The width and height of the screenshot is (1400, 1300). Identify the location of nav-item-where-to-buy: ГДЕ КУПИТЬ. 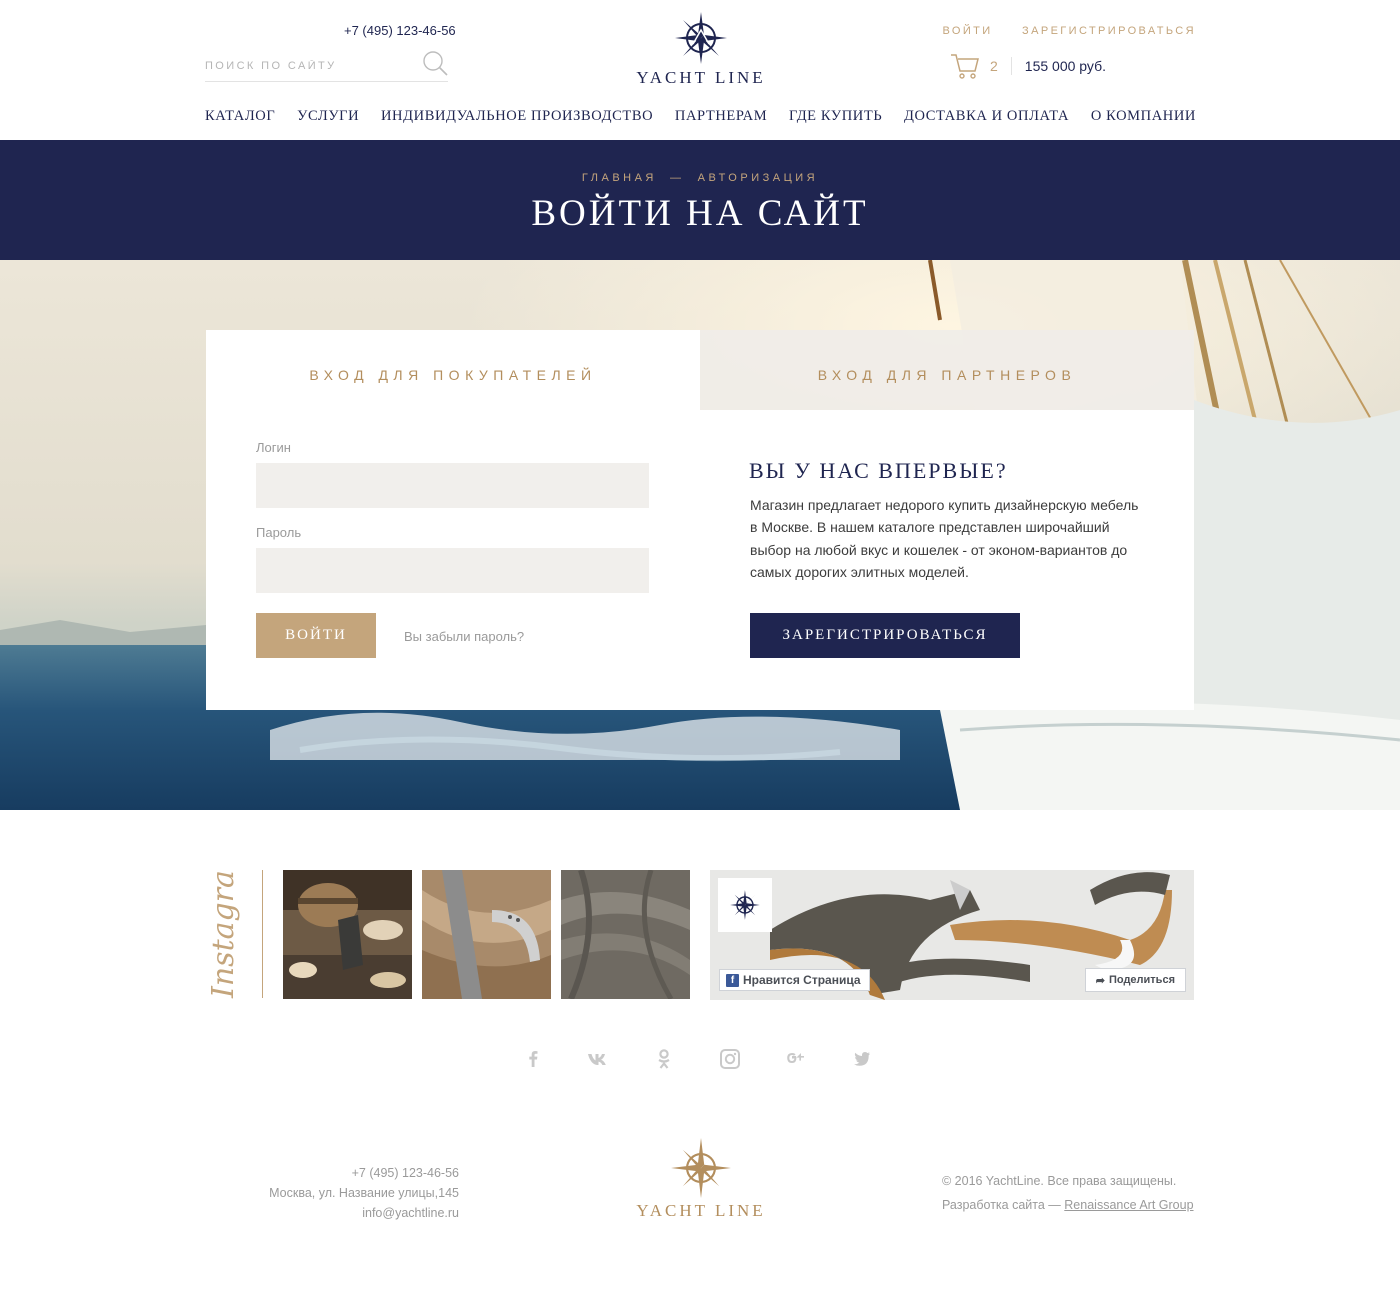
(835, 116).